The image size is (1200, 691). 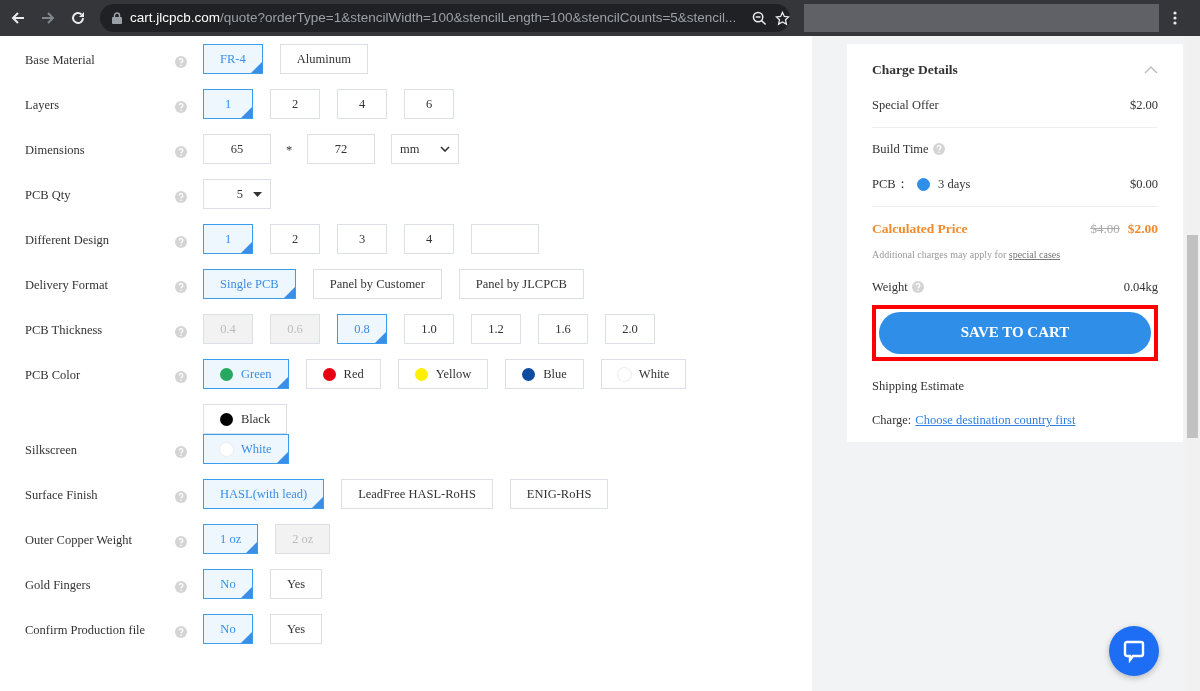 I want to click on option-button: Panel by JLCPCB, so click(x=521, y=284).